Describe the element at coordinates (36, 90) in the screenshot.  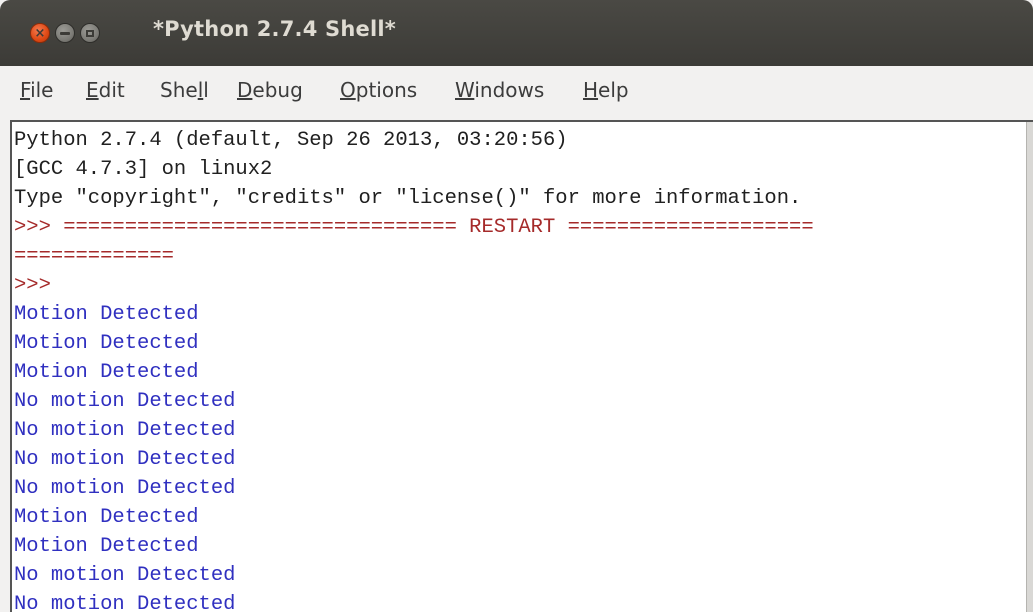
I see `menu-file: File` at that location.